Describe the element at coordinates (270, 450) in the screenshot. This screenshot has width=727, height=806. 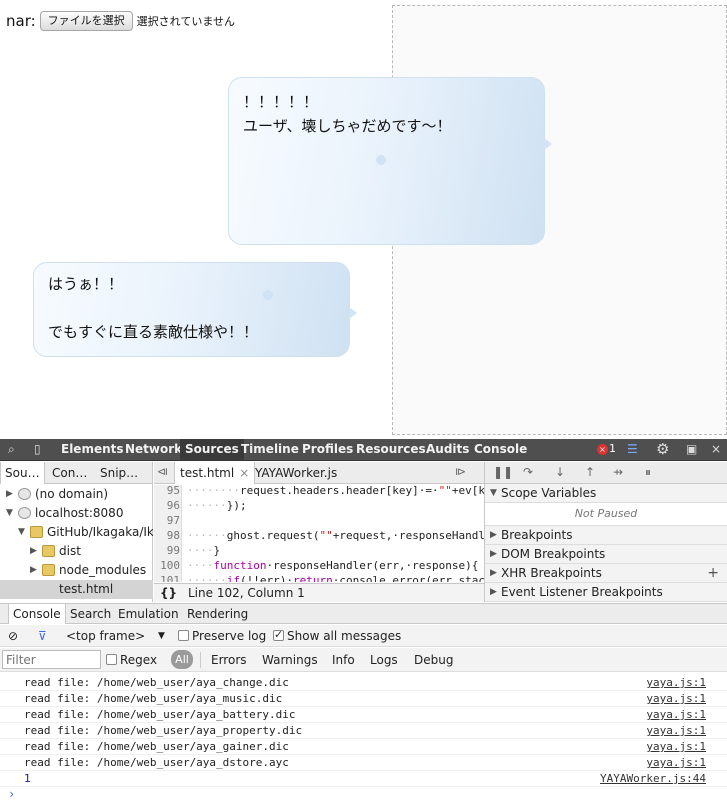
I see `tab-timeline: Timeline` at that location.